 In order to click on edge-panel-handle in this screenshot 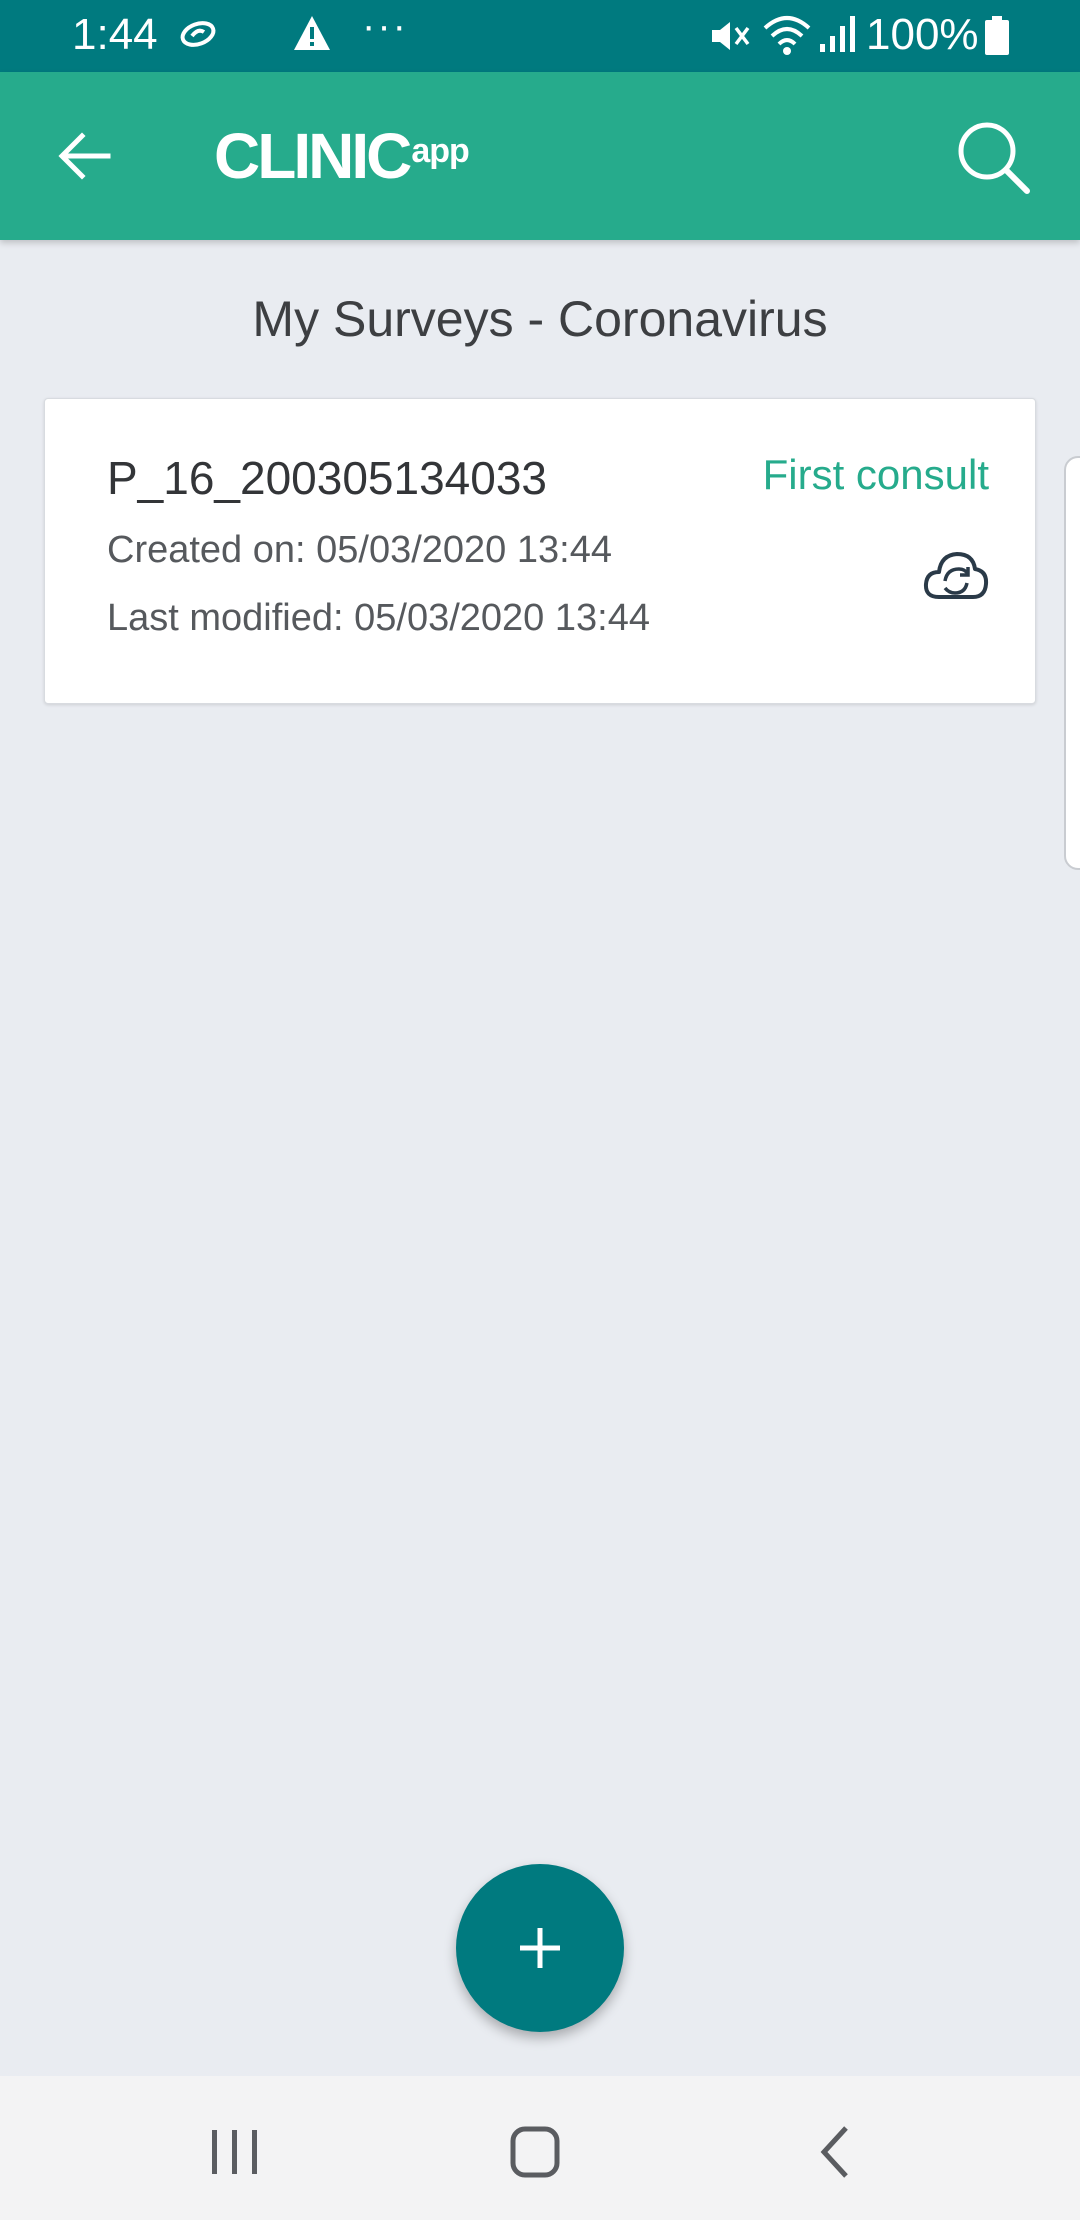, I will do `click(1072, 663)`.